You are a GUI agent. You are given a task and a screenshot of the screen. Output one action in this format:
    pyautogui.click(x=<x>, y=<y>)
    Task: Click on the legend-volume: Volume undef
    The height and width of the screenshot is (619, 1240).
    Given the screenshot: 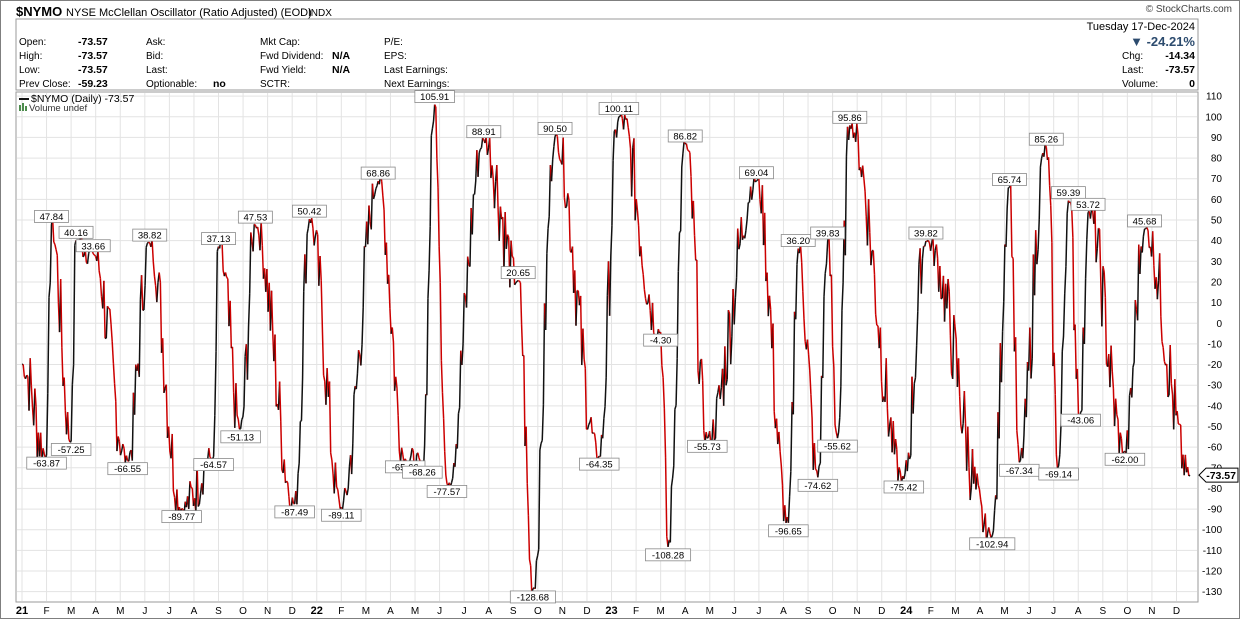 What is the action you would take?
    pyautogui.click(x=58, y=108)
    